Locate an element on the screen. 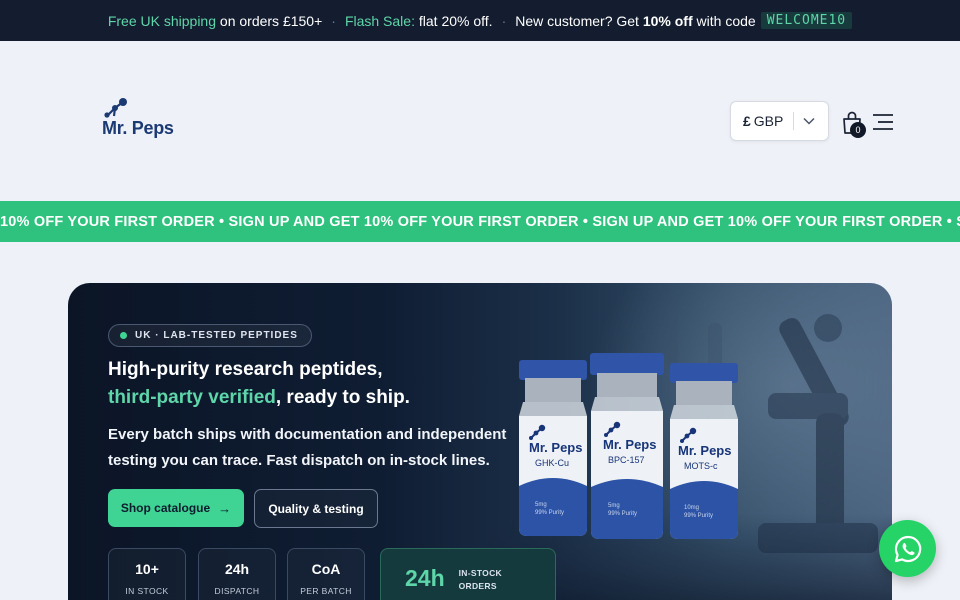  status-dot is located at coordinates (123, 335).